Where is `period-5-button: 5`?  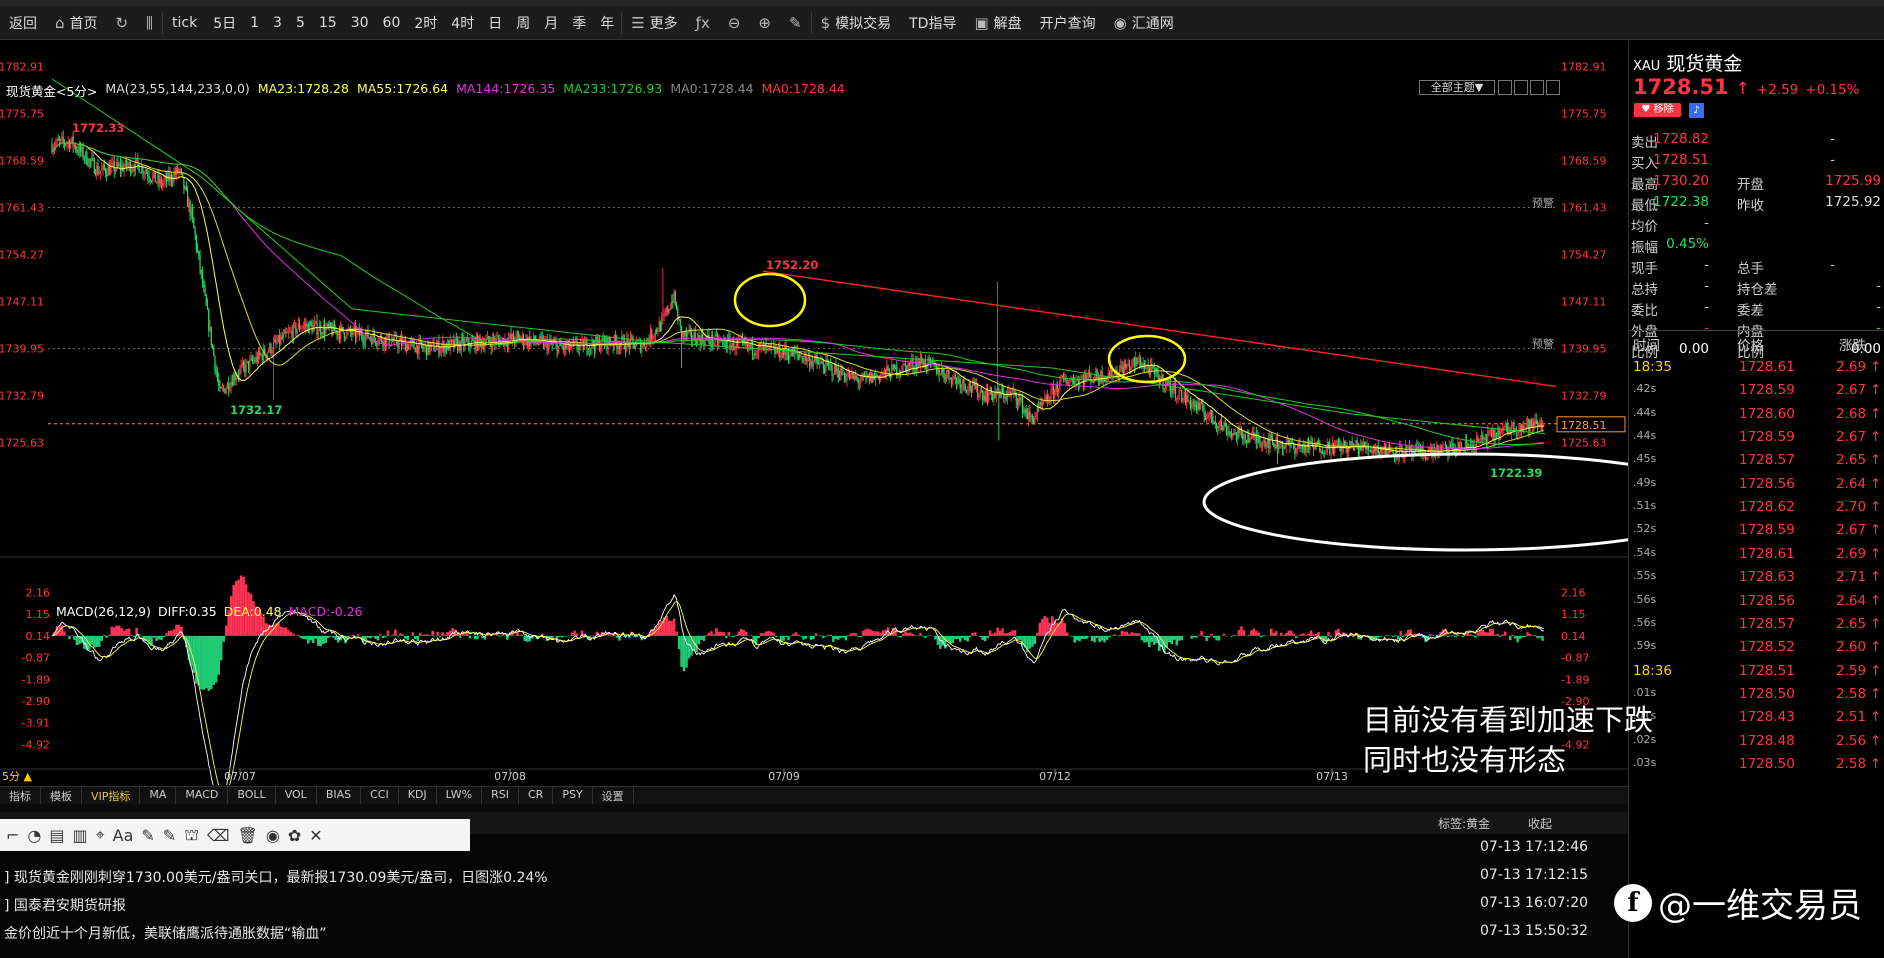 period-5-button: 5 is located at coordinates (300, 23).